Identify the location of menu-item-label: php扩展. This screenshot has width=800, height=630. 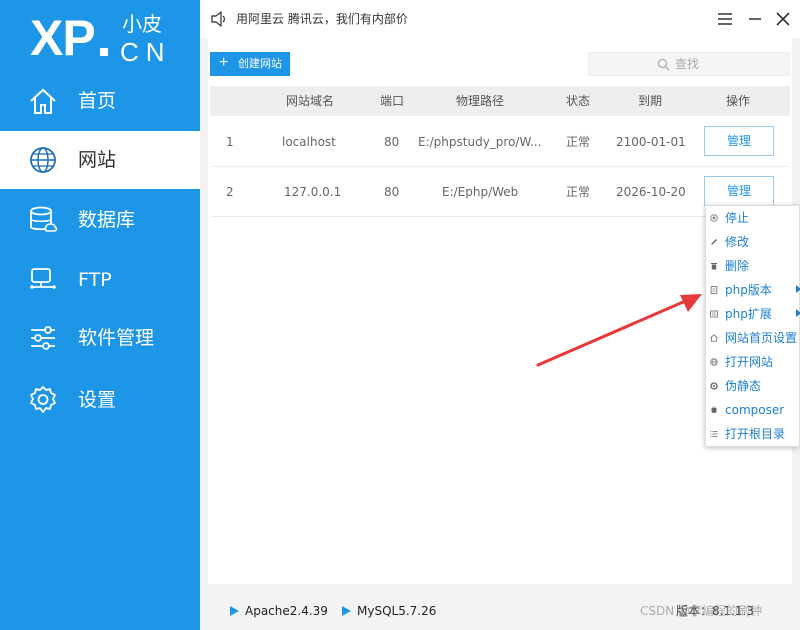
(748, 314).